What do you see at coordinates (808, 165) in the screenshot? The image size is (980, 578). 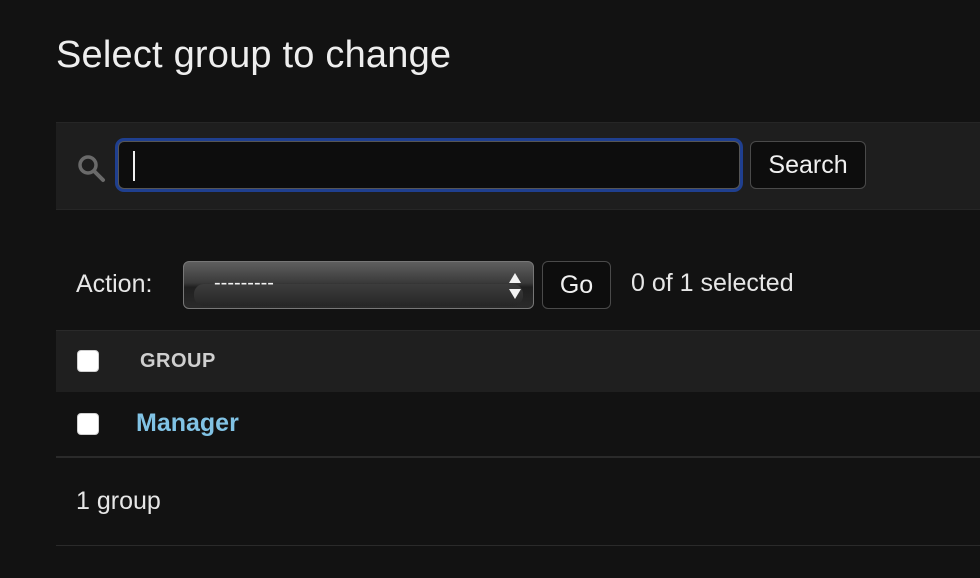 I see `search-button: Search` at bounding box center [808, 165].